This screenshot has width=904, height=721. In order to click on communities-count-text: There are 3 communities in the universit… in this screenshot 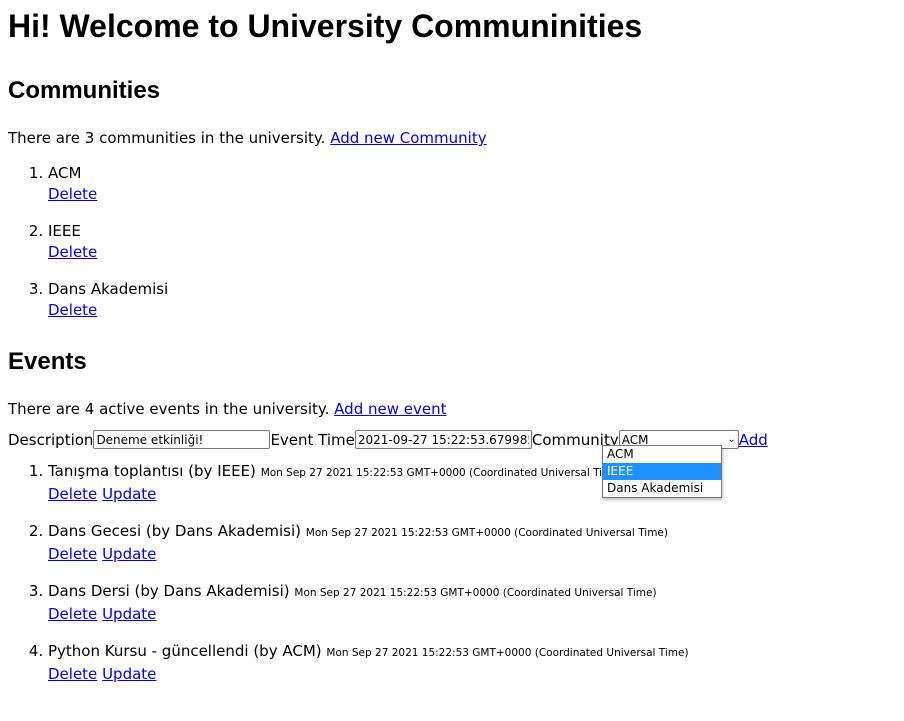, I will do `click(167, 138)`.